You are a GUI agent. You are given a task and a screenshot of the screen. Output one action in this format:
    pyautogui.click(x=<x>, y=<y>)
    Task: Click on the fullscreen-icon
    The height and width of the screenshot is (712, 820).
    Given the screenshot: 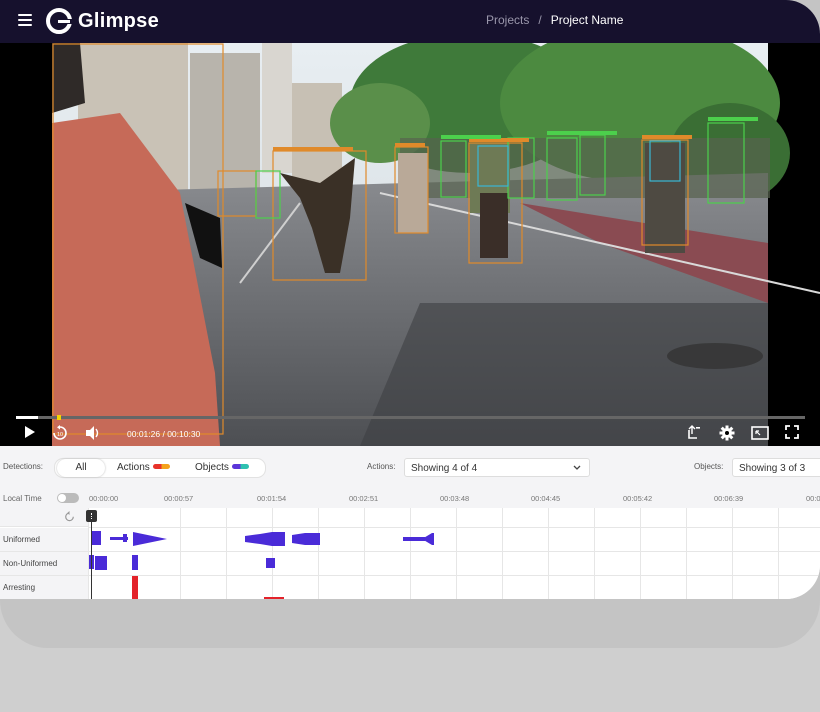 What is the action you would take?
    pyautogui.click(x=792, y=432)
    